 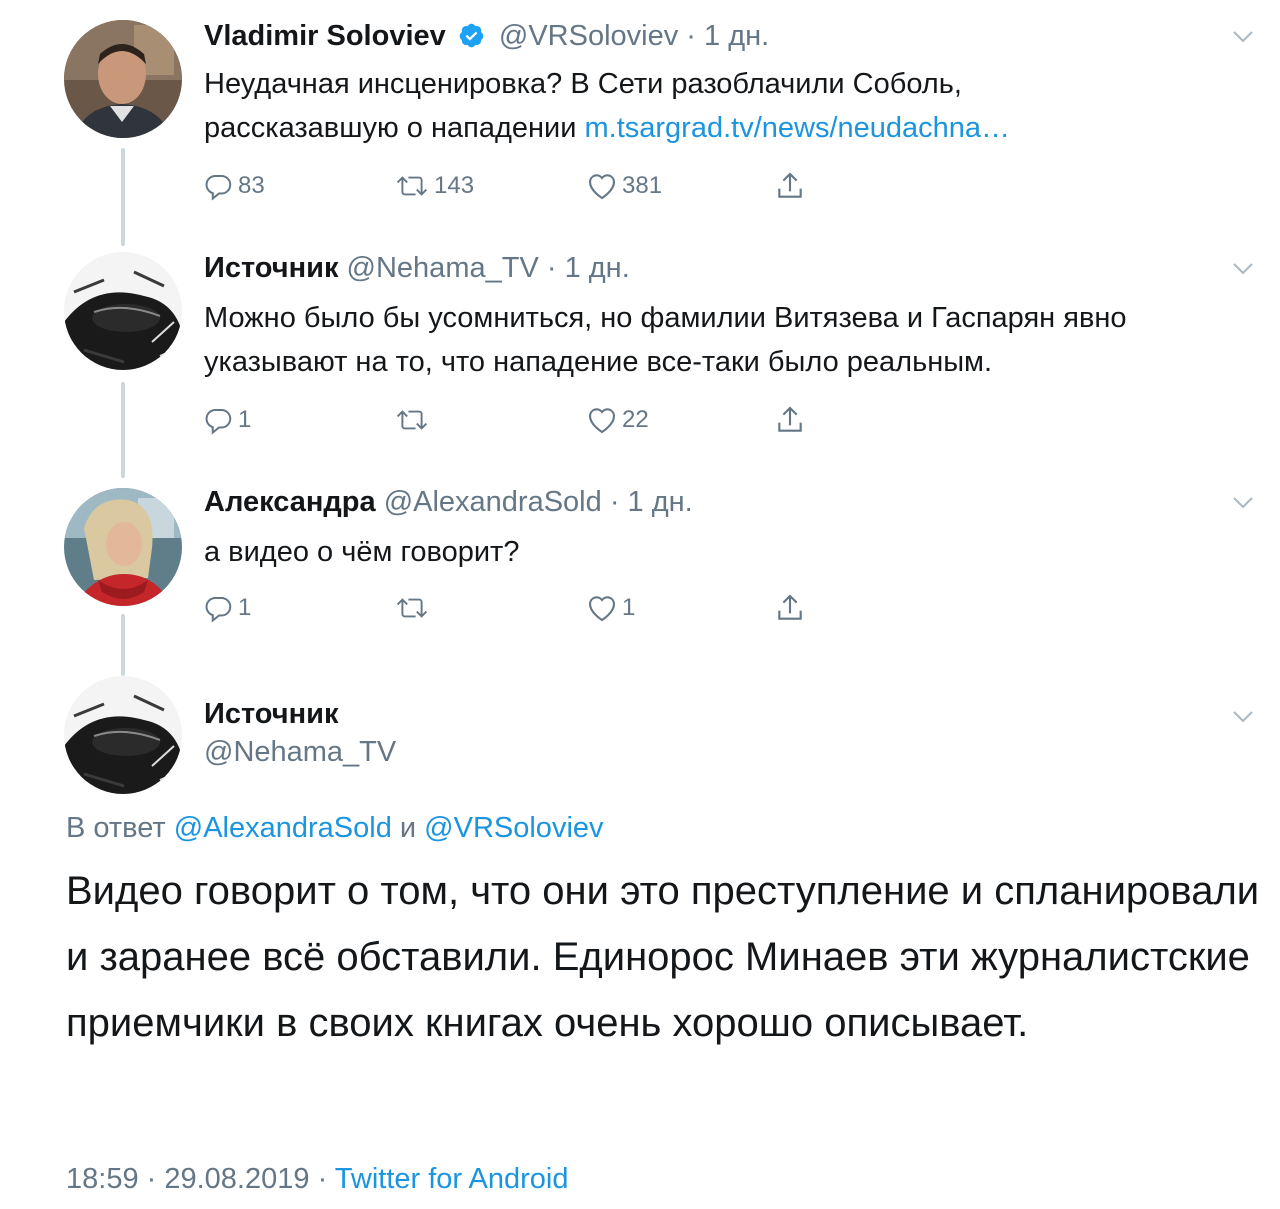 I want to click on reply-count: 83, so click(x=251, y=185).